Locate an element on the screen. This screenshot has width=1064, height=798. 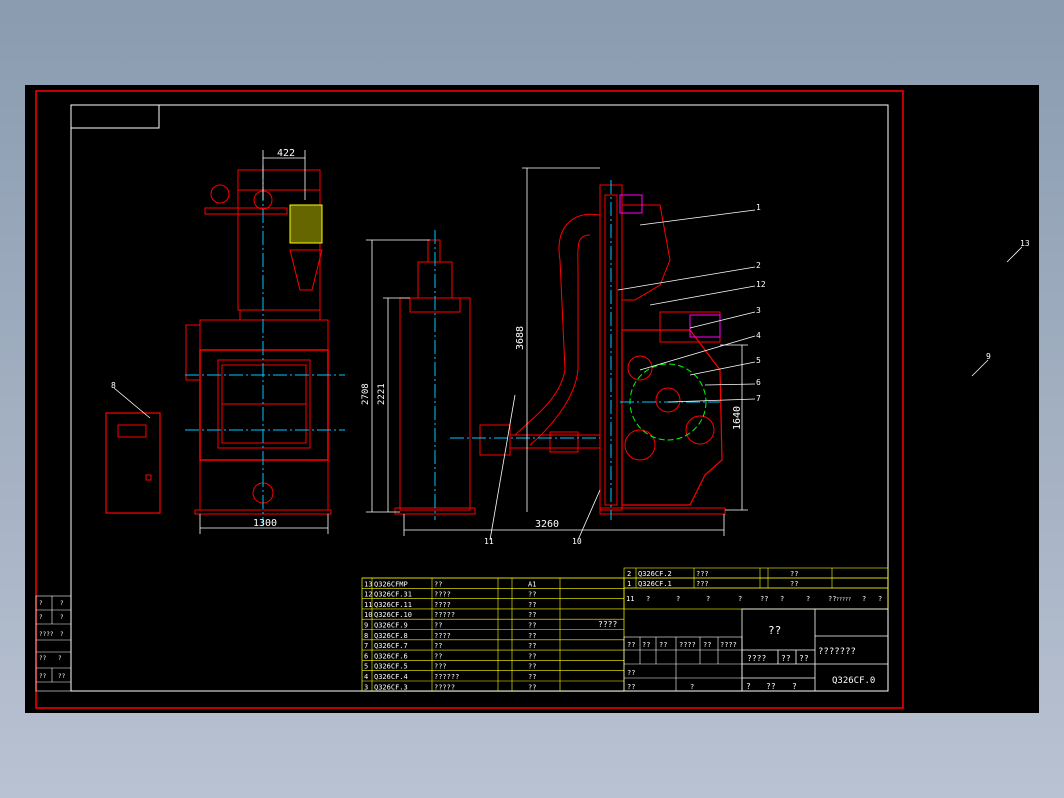
upper-code: Q326CF.1 is located at coordinates (655, 584).